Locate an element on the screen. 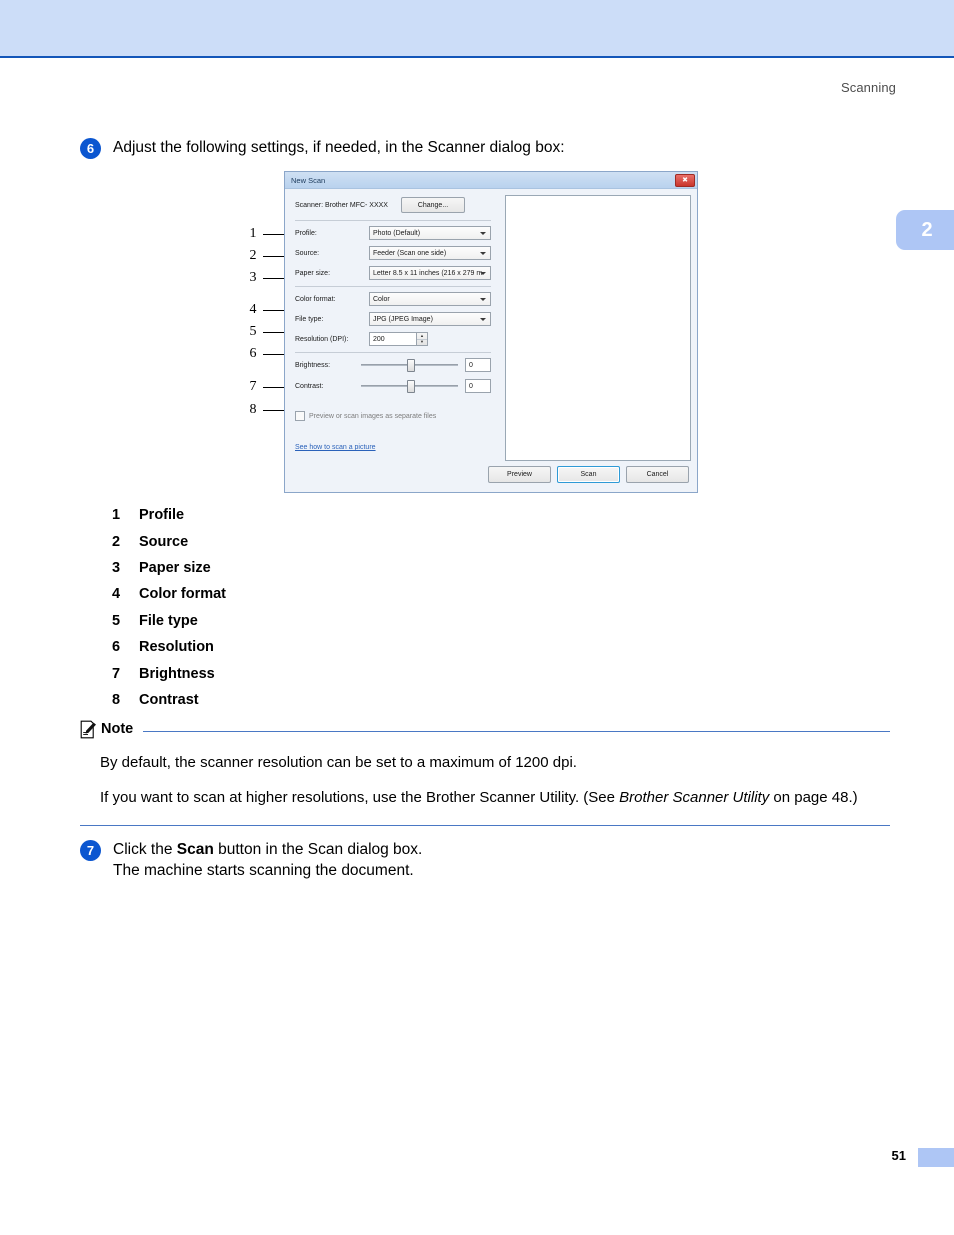 The height and width of the screenshot is (1235, 954). file-type-value: JPG (JPEG Image) is located at coordinates (403, 319).